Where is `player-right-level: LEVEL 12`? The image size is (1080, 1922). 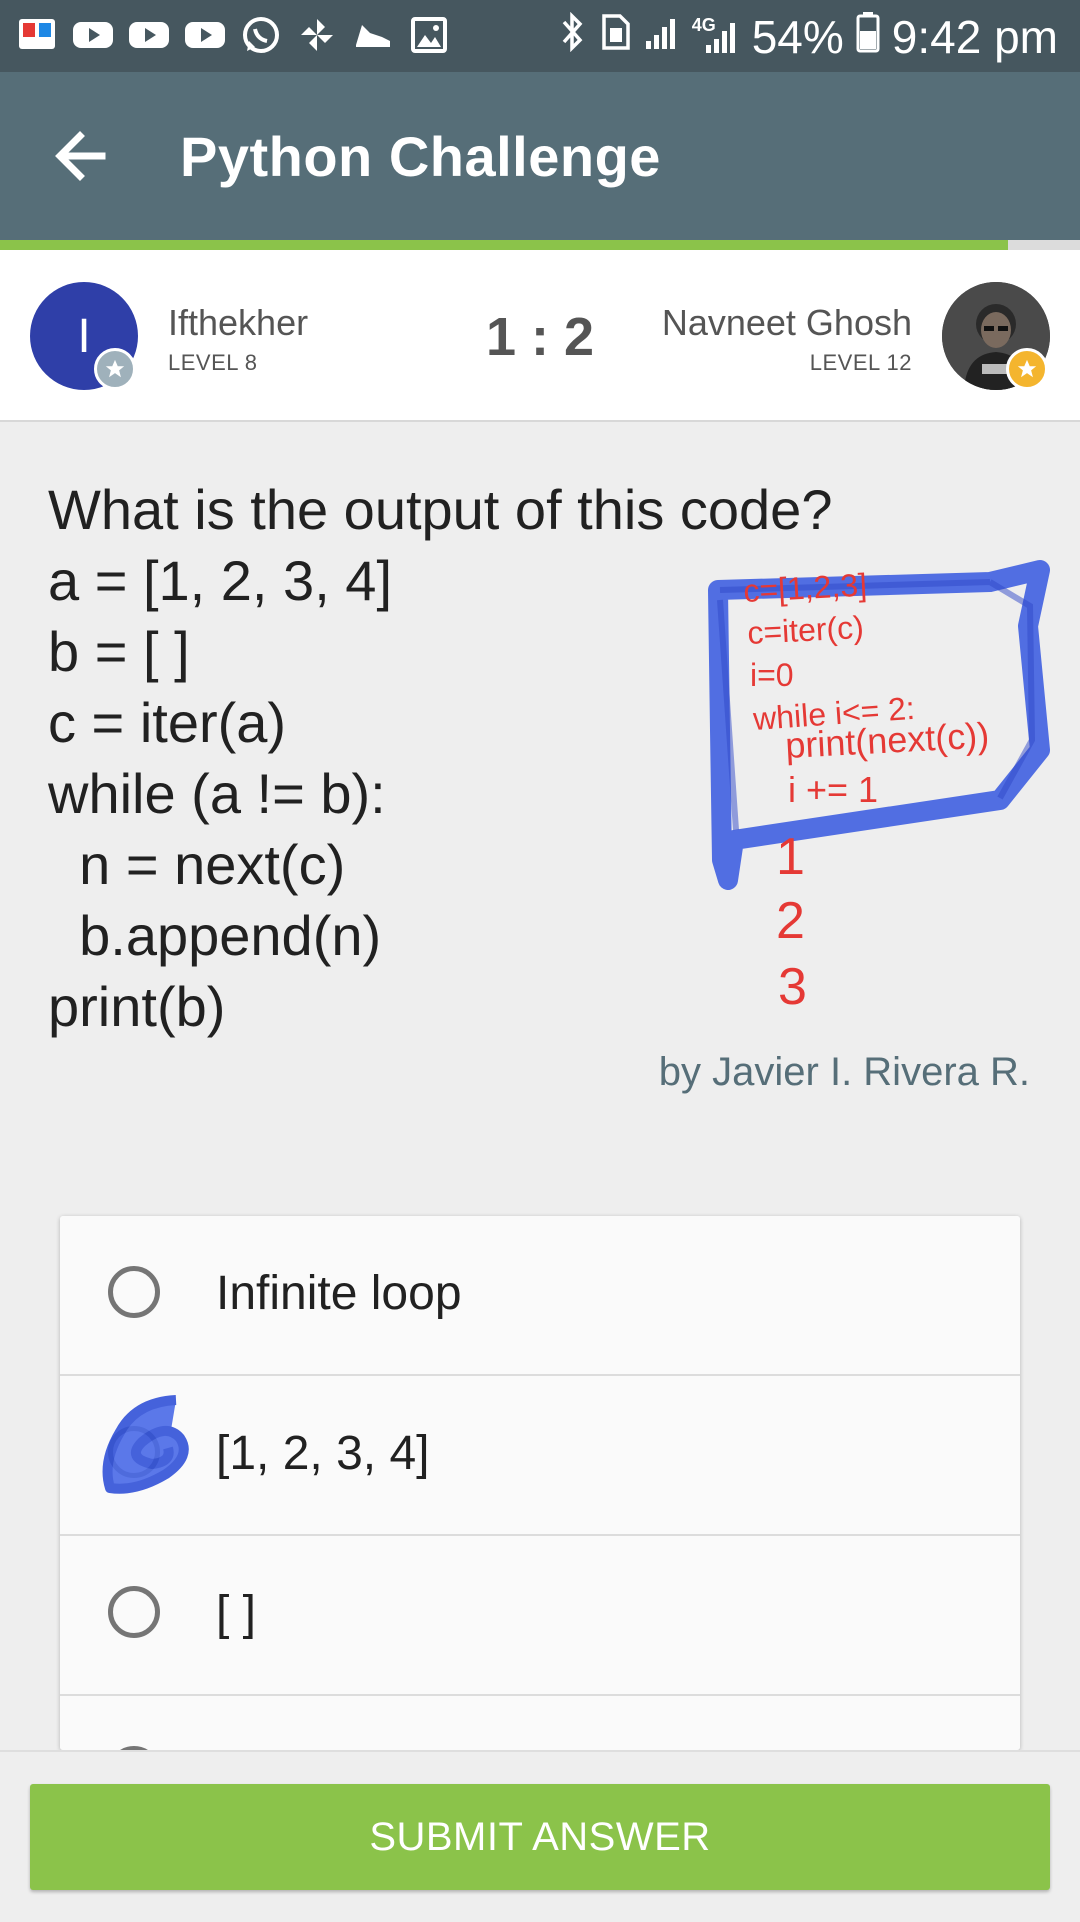 player-right-level: LEVEL 12 is located at coordinates (860, 362).